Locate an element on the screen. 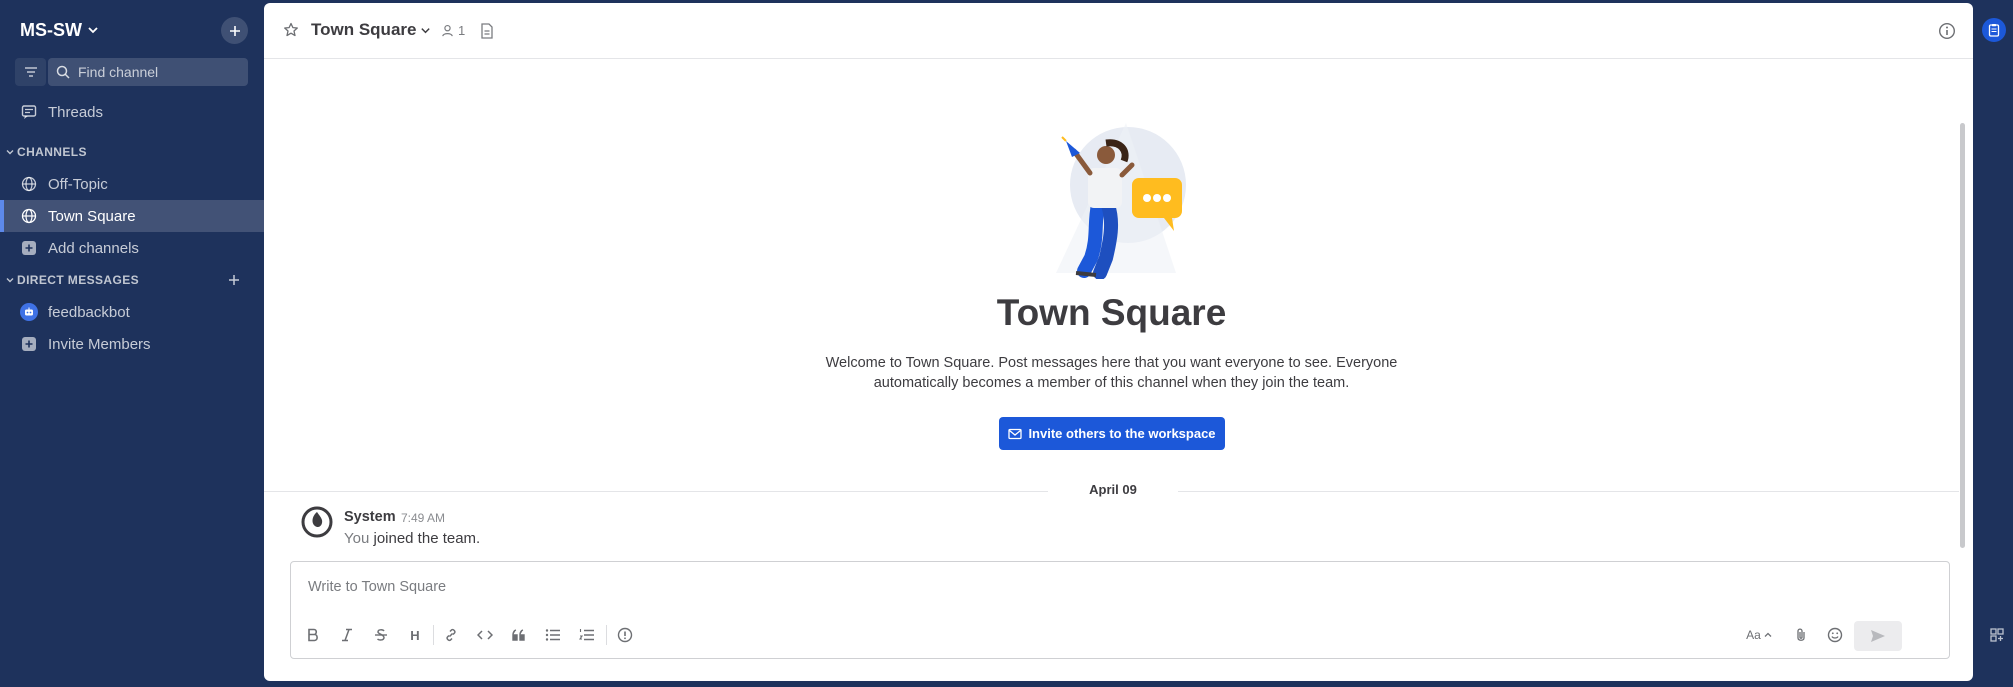  member-count: 1 is located at coordinates (462, 30).